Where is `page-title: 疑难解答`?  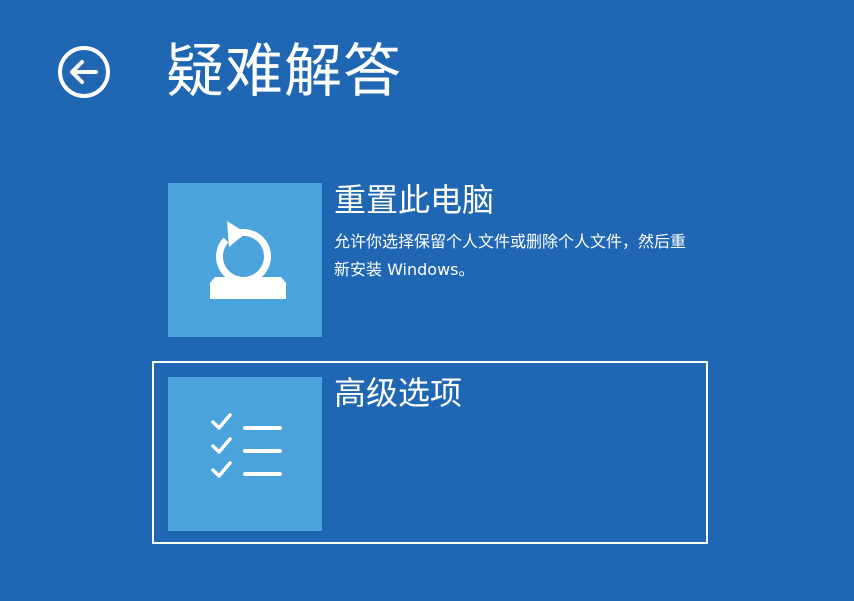 page-title: 疑难解答 is located at coordinates (284, 71).